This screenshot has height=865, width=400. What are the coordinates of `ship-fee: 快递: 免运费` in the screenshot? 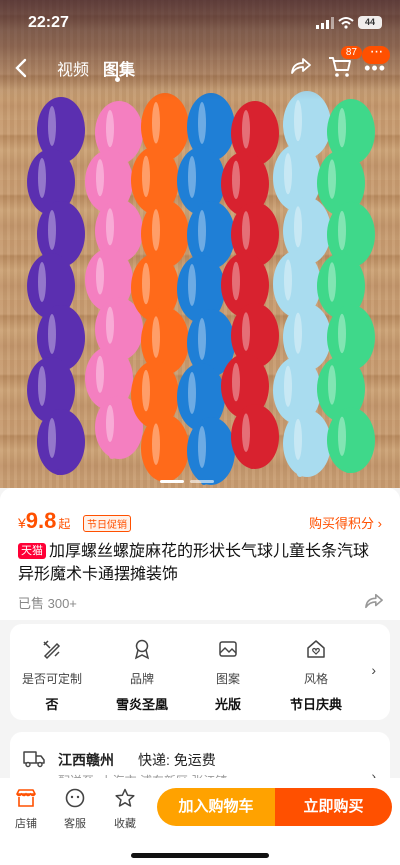 It's located at (177, 760).